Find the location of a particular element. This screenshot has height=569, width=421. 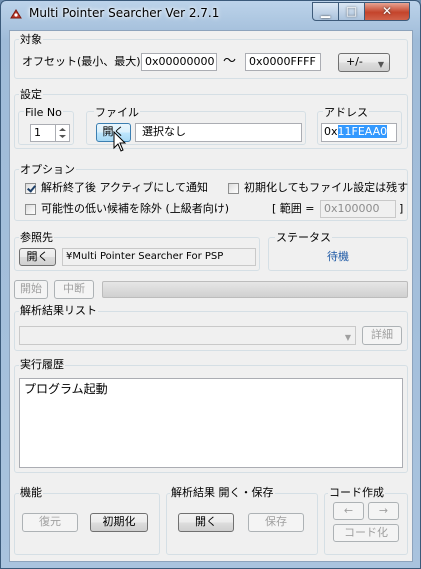

minimize-button: ▁ is located at coordinates (325, 11).